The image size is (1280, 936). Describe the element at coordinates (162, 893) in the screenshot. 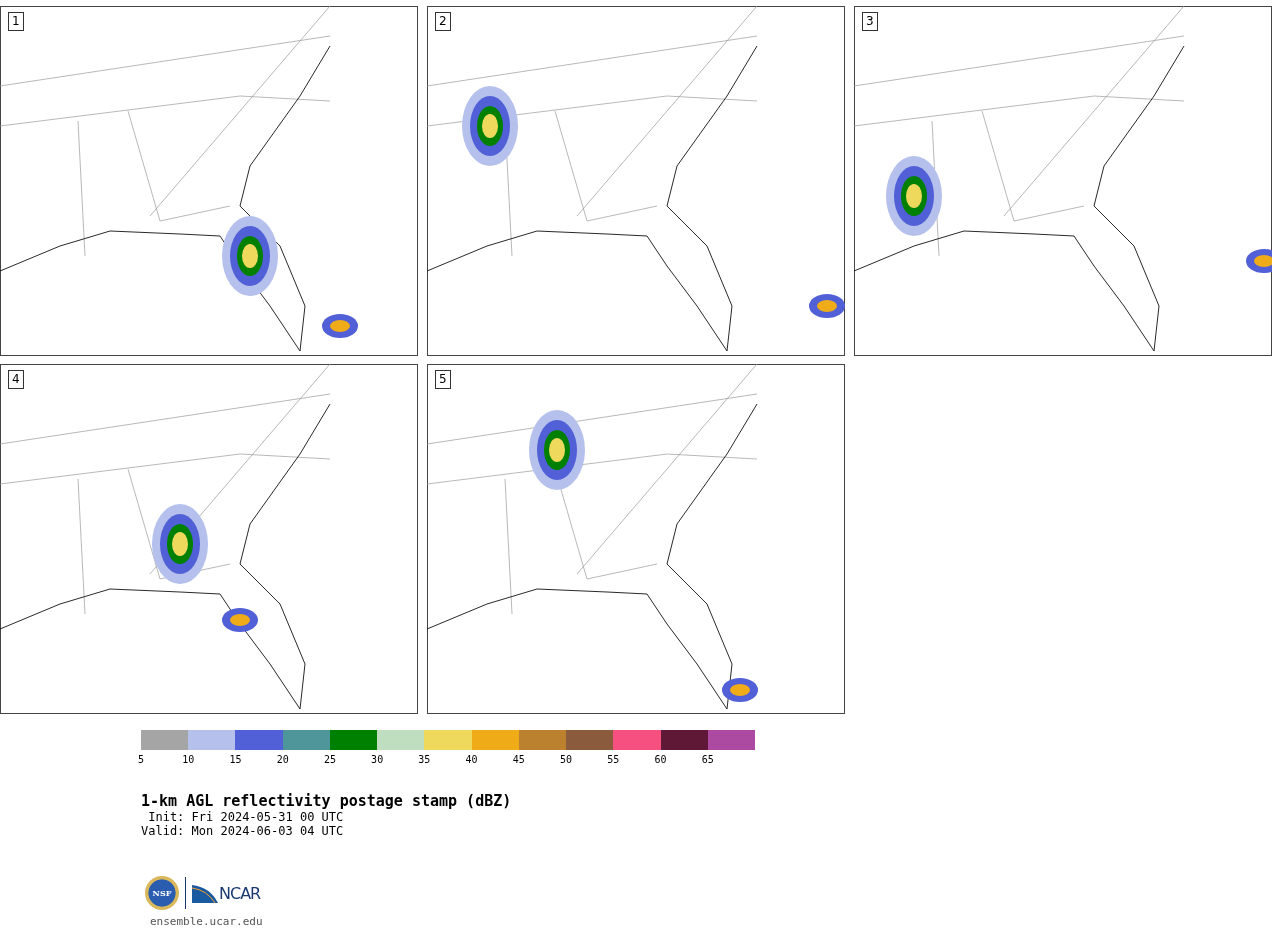

I see `seal-logo: NSF` at that location.